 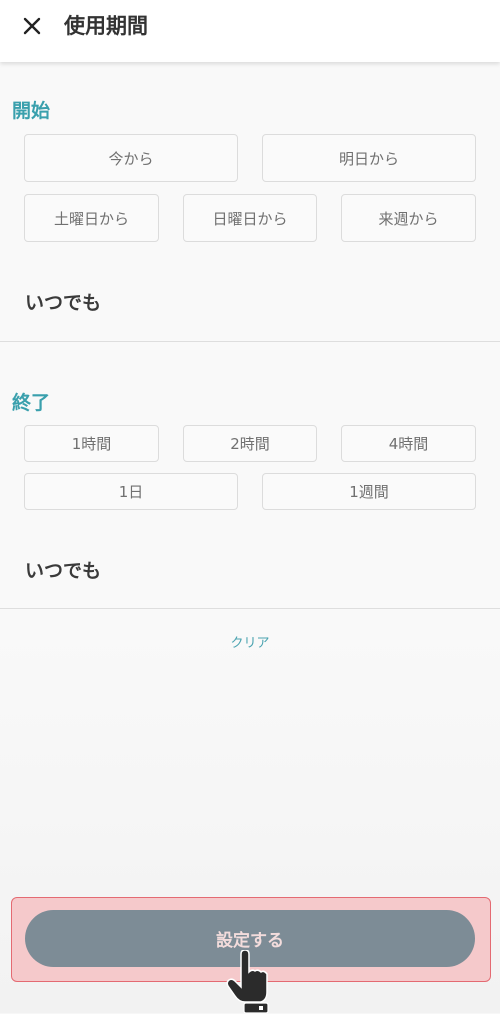 What do you see at coordinates (408, 443) in the screenshot?
I see `end-option-4-hours: 4時間` at bounding box center [408, 443].